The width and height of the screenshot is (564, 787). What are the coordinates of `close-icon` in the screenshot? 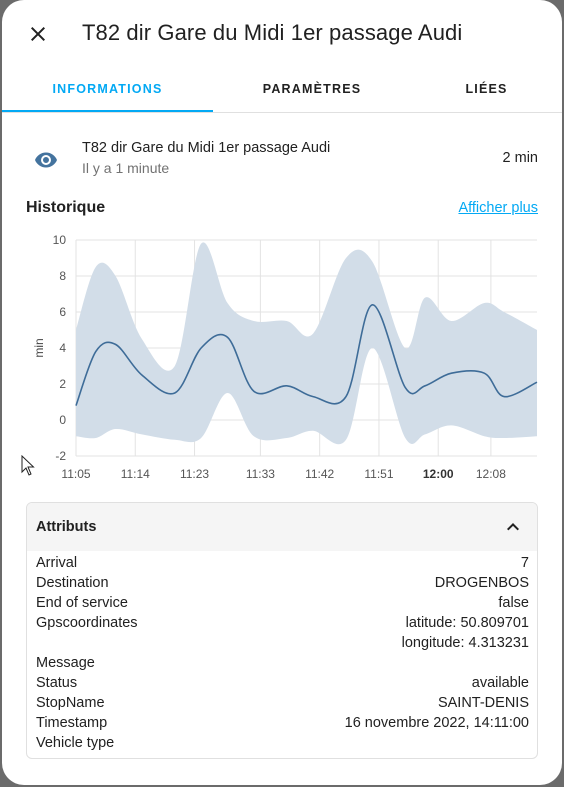 It's located at (38, 34).